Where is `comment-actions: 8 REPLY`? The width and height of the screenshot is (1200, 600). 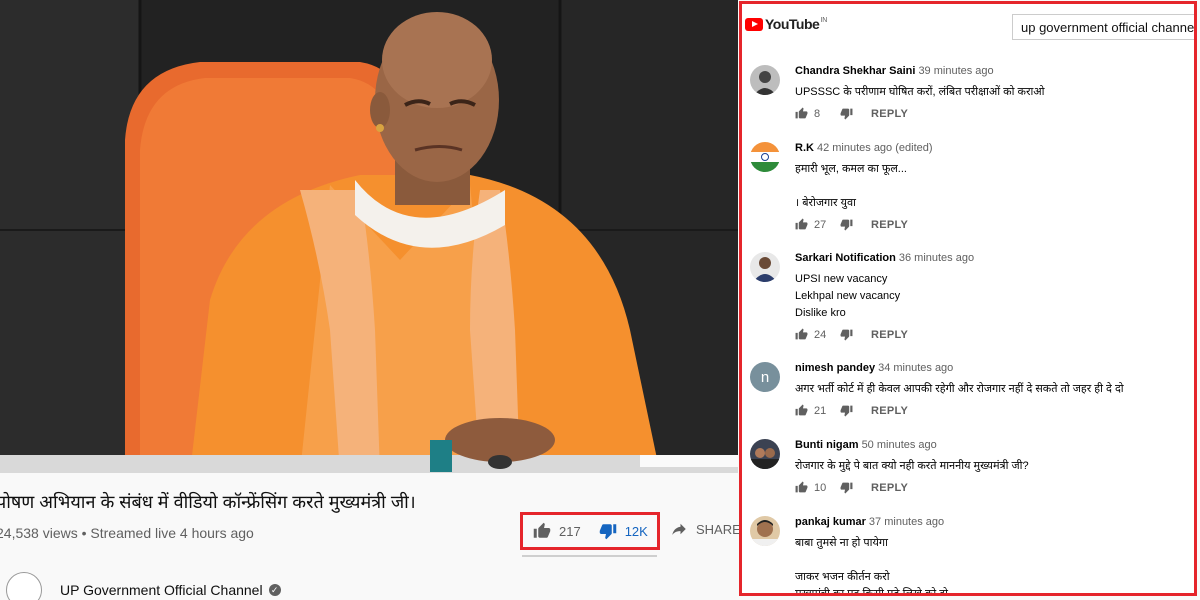
comment-actions: 8 REPLY is located at coordinates (990, 113).